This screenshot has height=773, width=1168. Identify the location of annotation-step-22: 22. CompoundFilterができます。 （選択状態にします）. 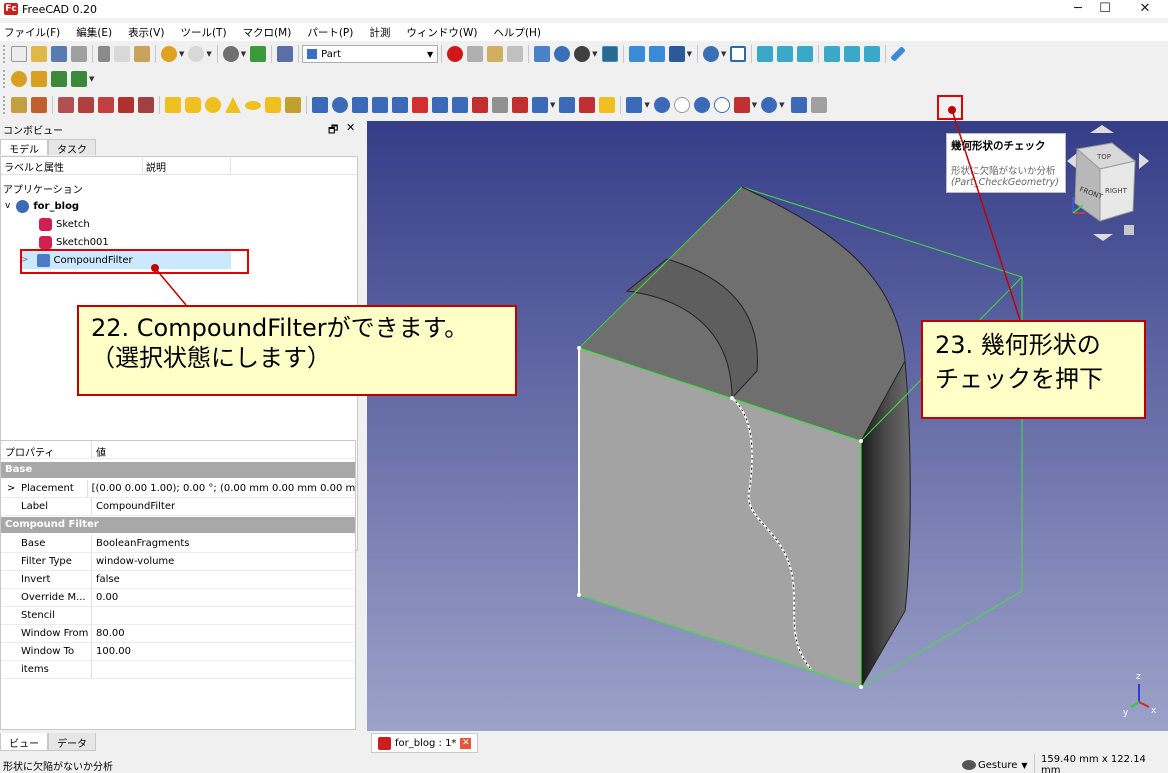
(297, 350).